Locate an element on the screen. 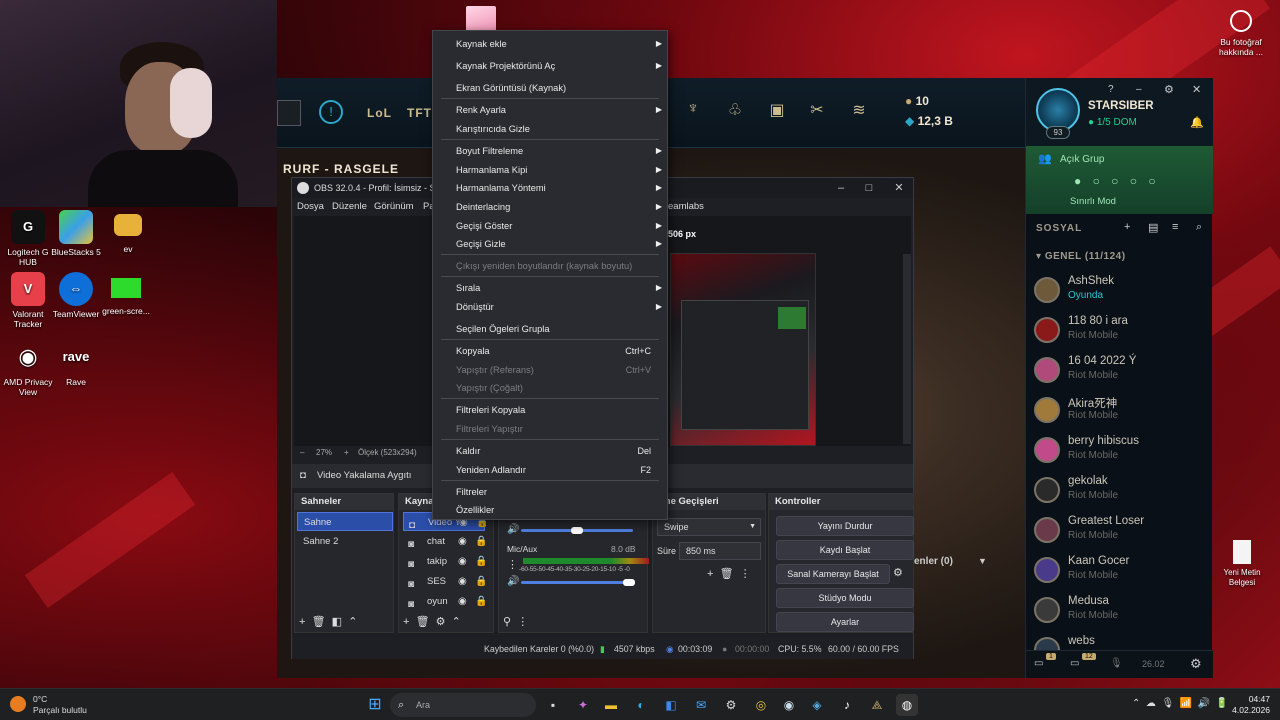 Image resolution: width=1280 pixels, height=720 pixels. friends-group-header: ▾ GENEL (11/124) is located at coordinates (1081, 256).